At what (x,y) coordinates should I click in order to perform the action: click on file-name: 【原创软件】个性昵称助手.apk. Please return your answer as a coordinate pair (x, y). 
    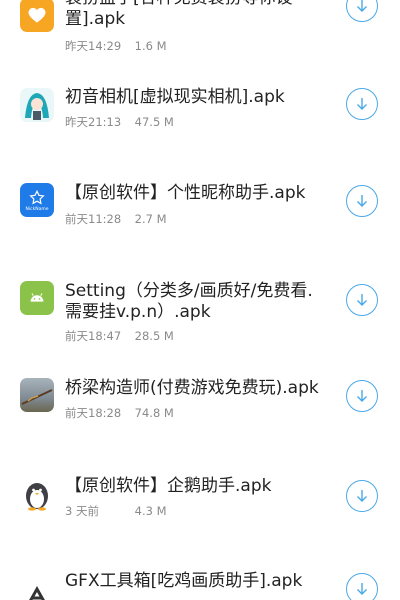
    Looking at the image, I should click on (185, 193).